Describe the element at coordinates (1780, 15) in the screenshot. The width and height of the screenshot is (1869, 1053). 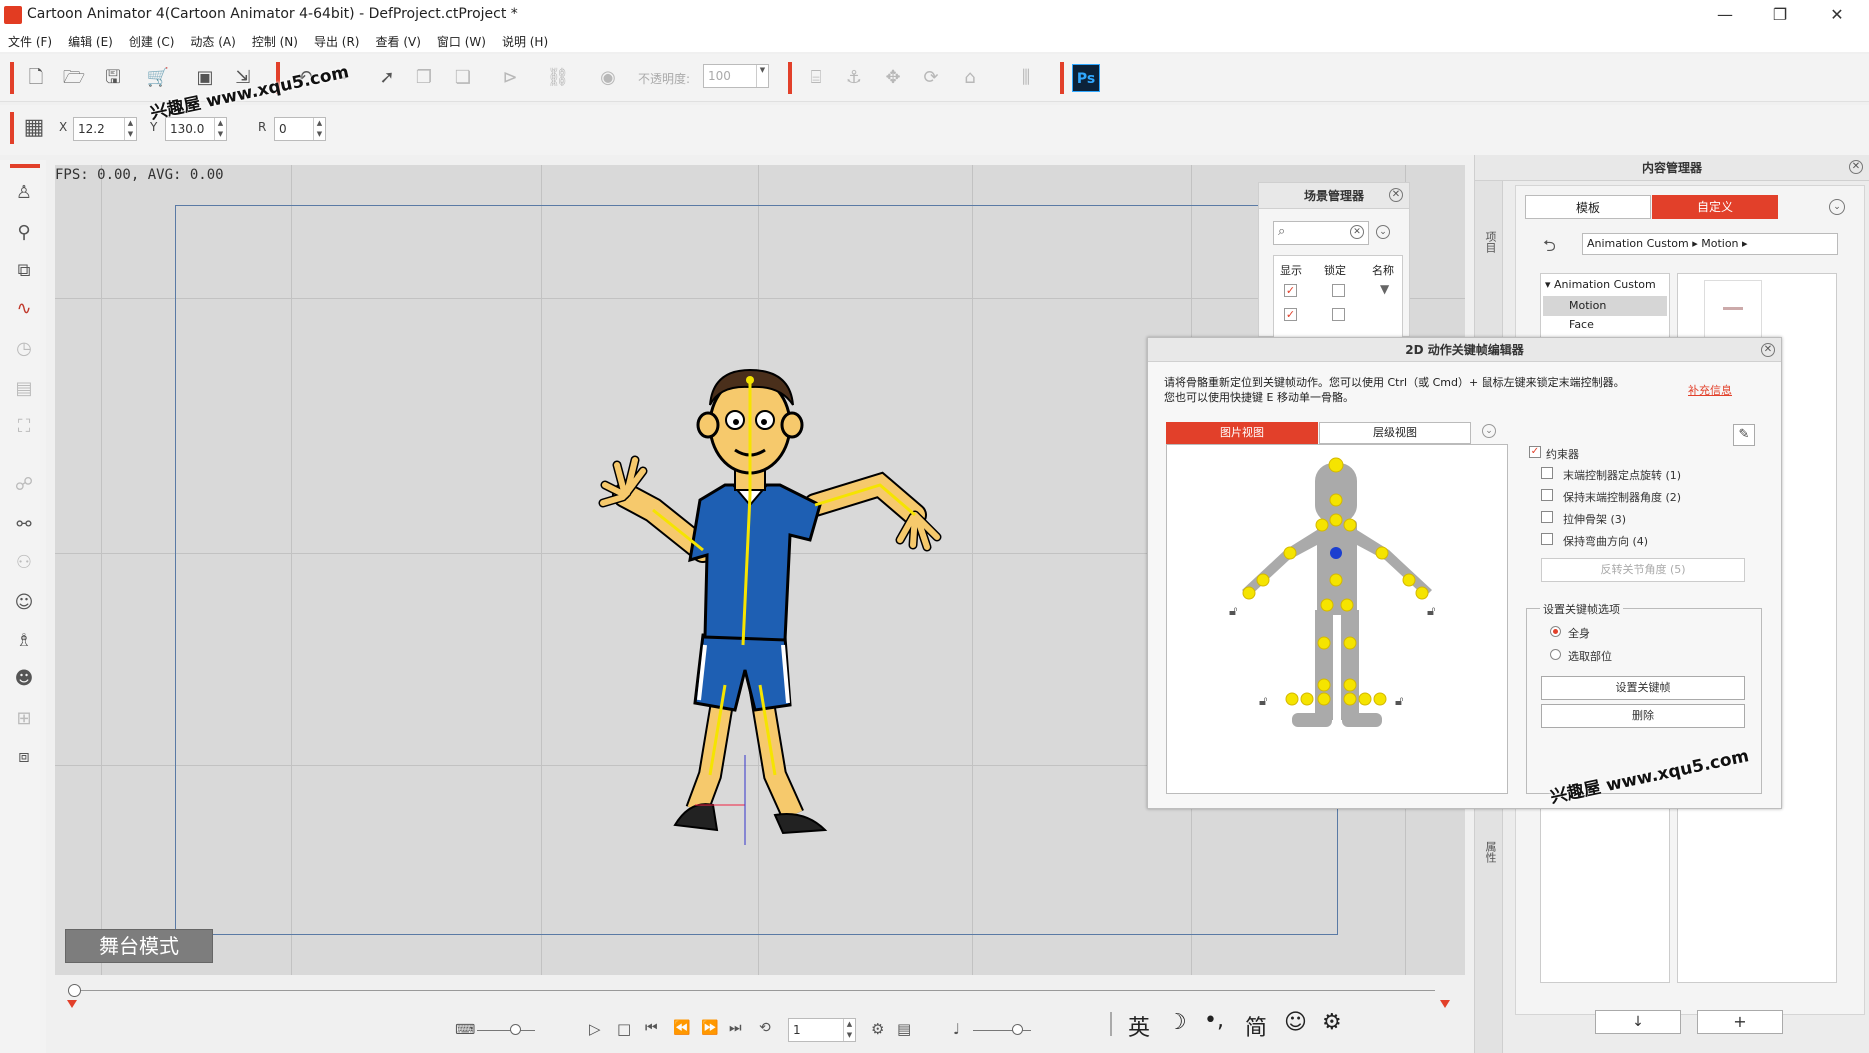
I see `restore-button: ❐` at that location.